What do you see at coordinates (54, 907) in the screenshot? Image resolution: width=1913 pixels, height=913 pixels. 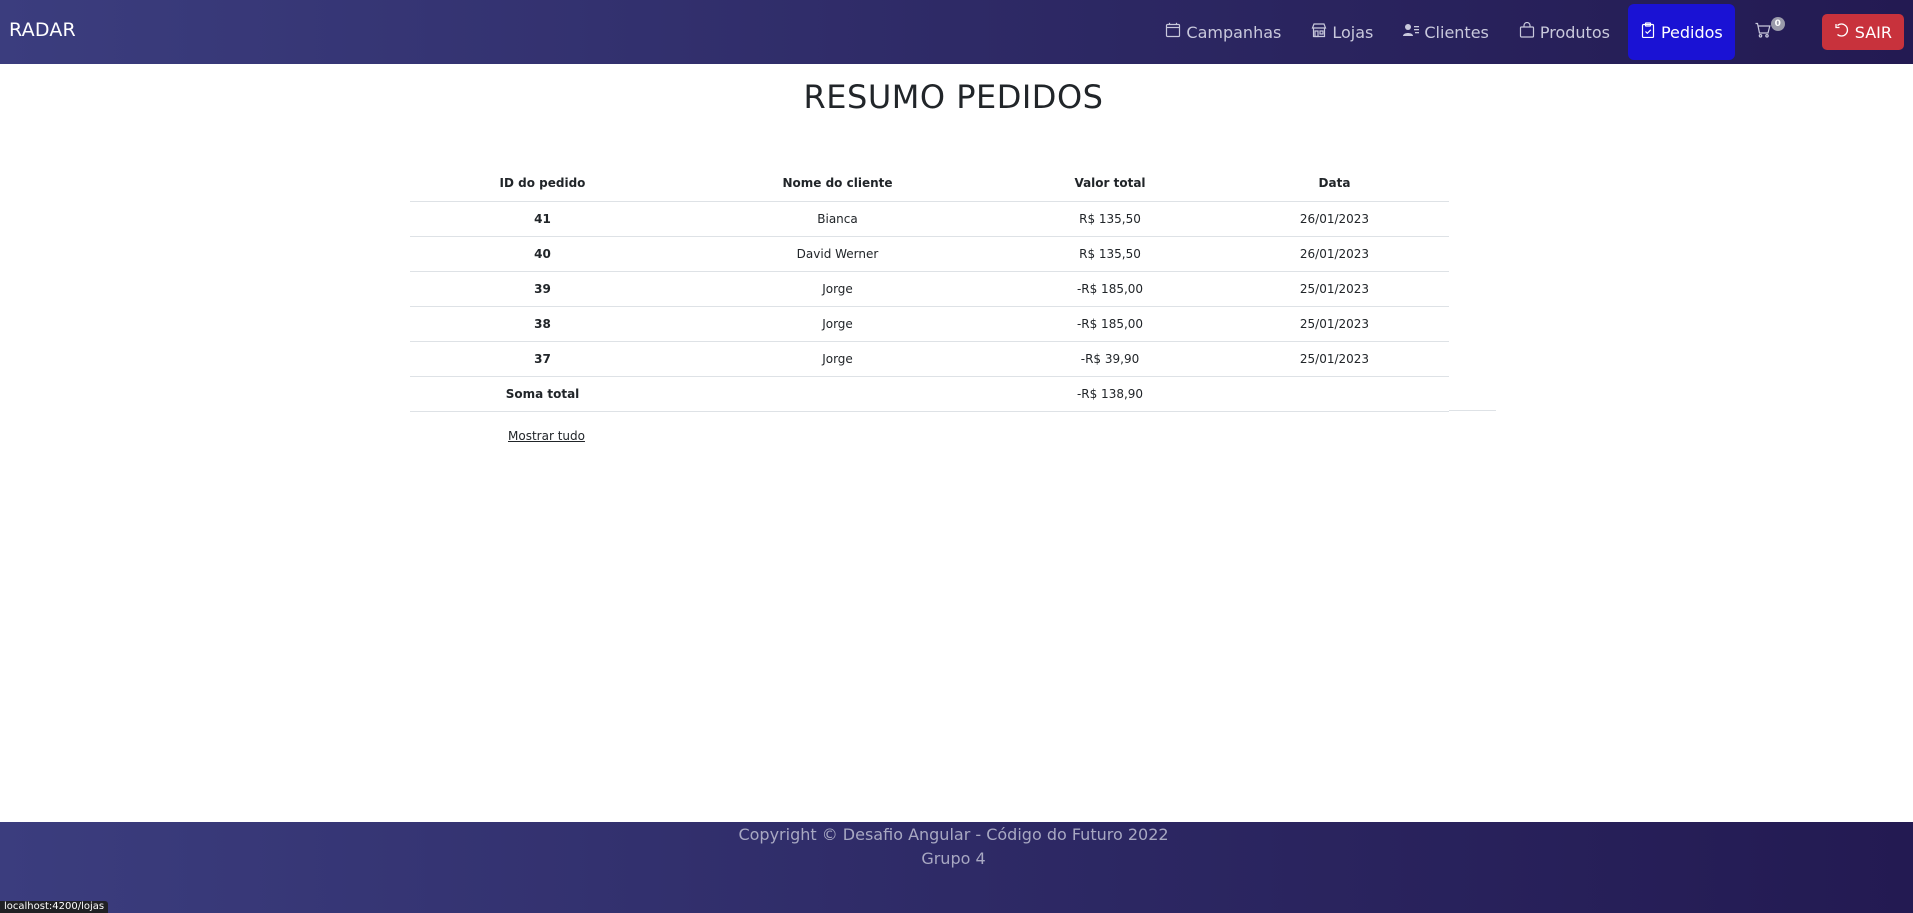 I see `browser-status-url: localhost:4200/lojas` at bounding box center [54, 907].